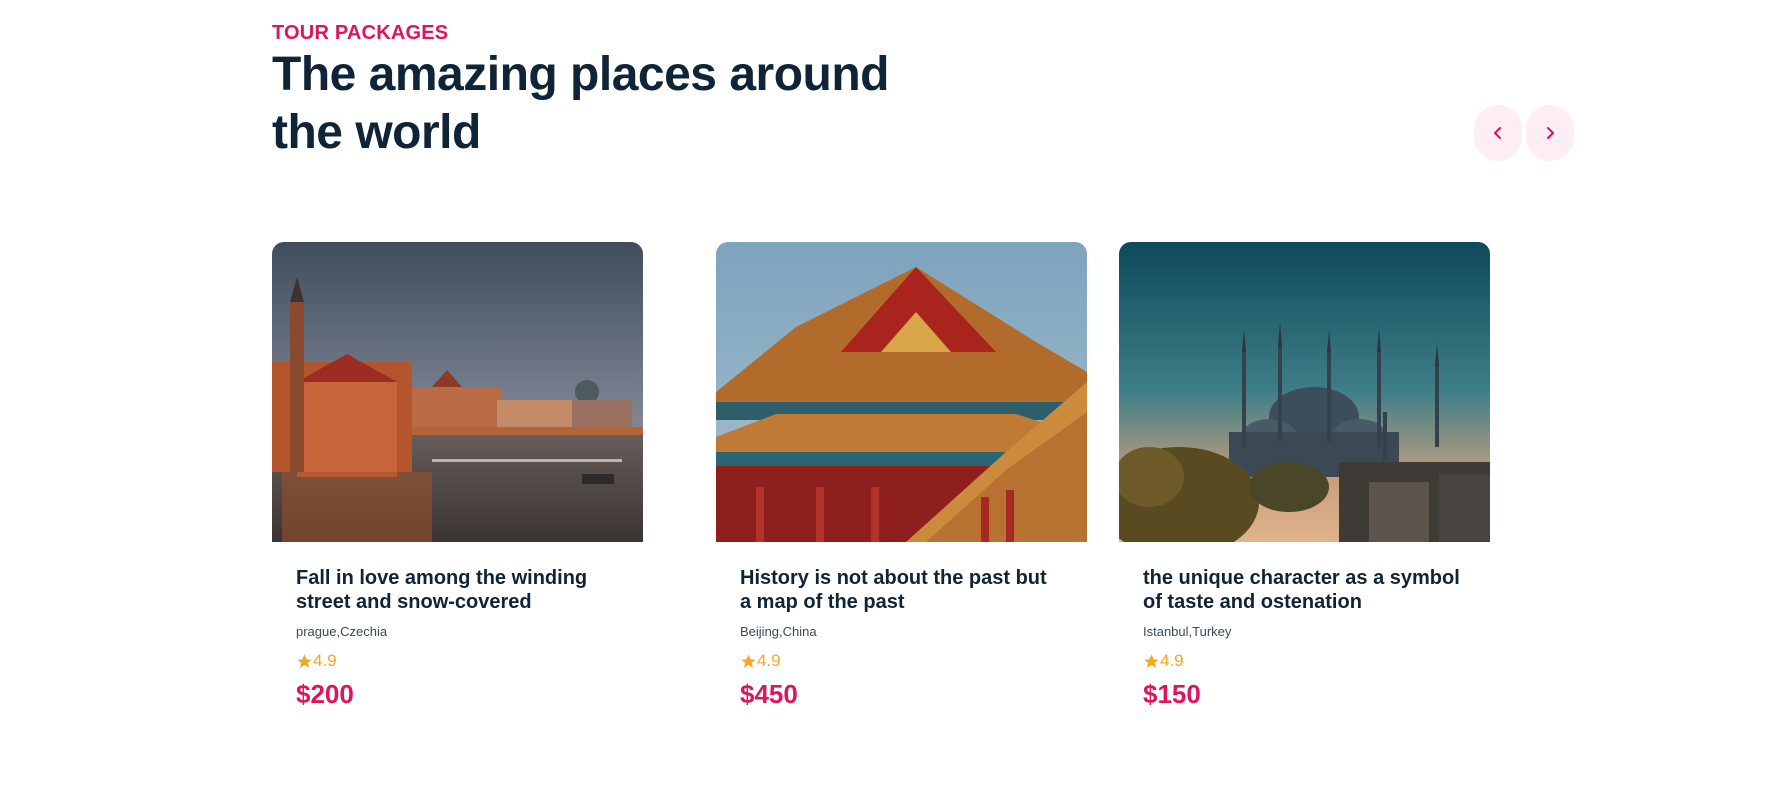 Image resolution: width=1791 pixels, height=806 pixels. I want to click on chevron-right-icon, so click(1550, 133).